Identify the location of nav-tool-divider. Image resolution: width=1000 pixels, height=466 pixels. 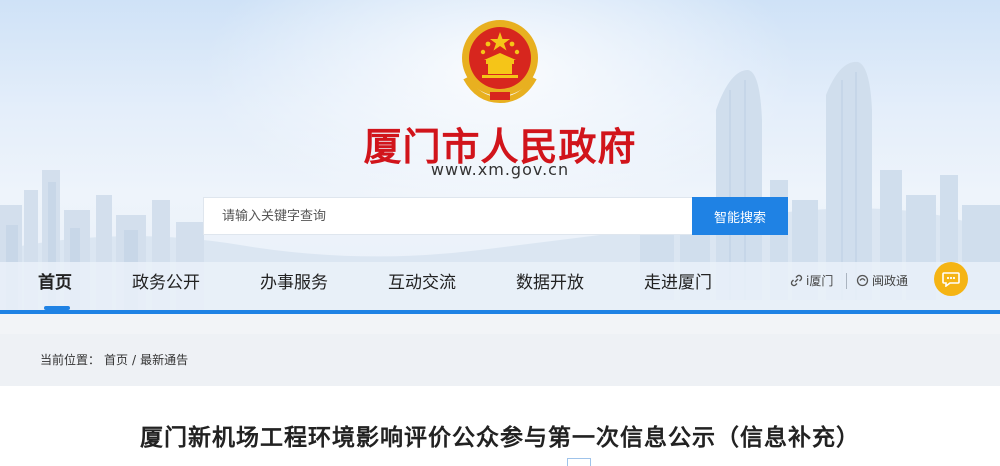
(846, 281).